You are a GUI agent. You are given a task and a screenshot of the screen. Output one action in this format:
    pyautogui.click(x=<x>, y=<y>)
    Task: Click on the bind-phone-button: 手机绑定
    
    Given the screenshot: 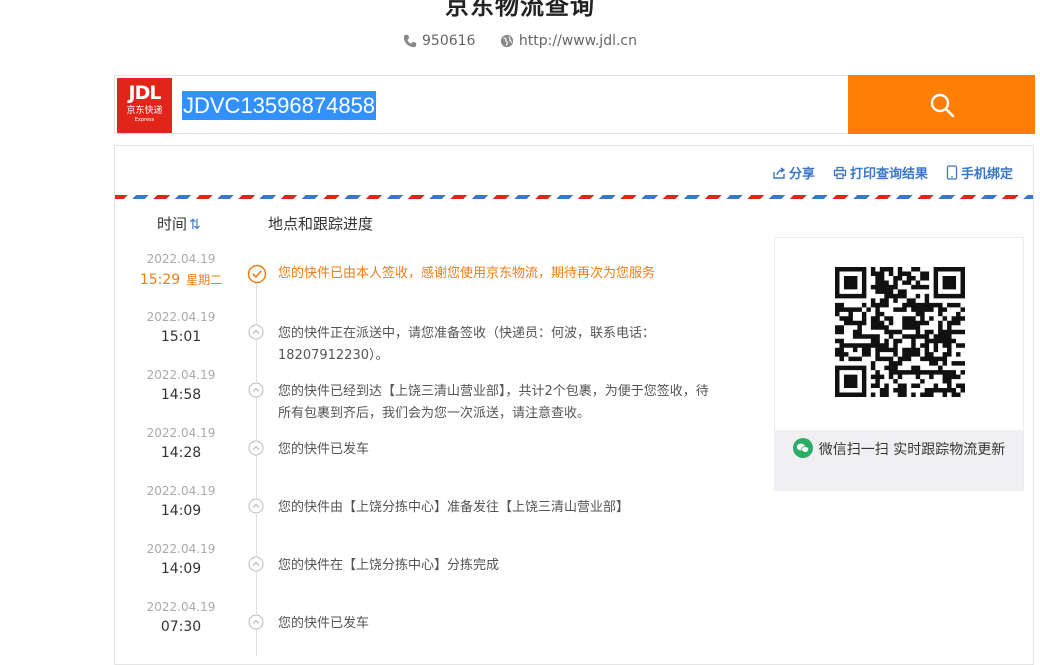 What is the action you would take?
    pyautogui.click(x=979, y=172)
    